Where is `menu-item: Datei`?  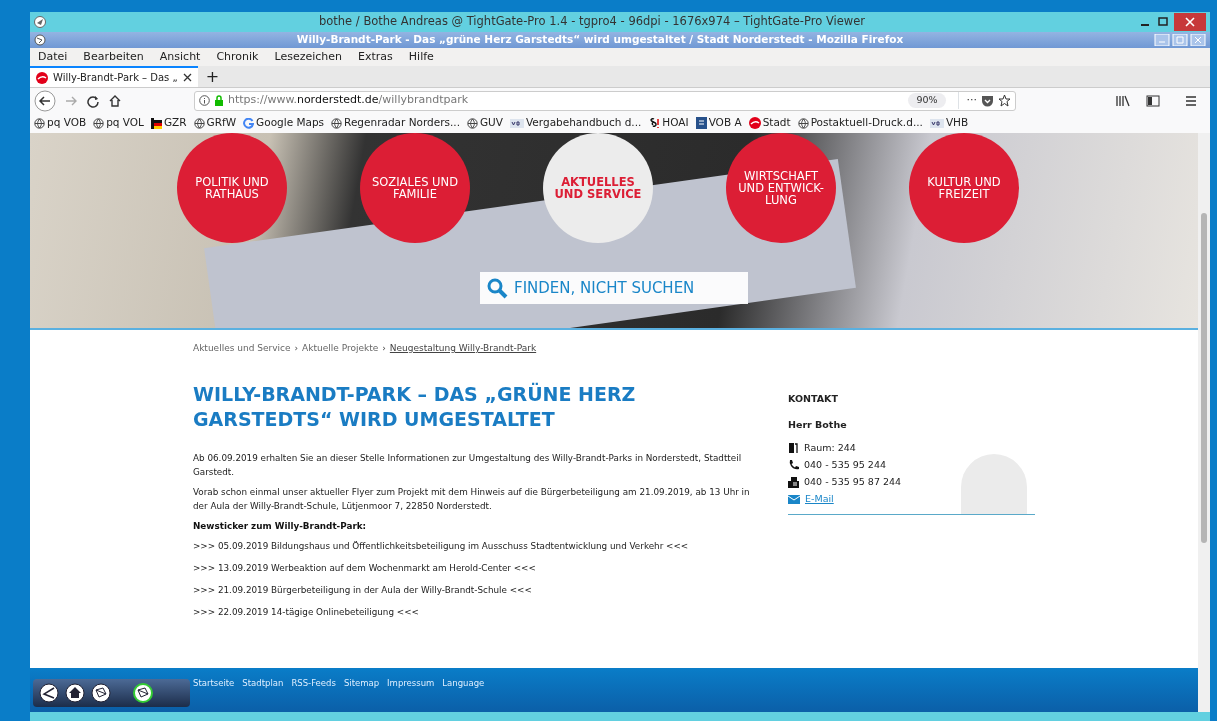
menu-item: Datei is located at coordinates (53, 57).